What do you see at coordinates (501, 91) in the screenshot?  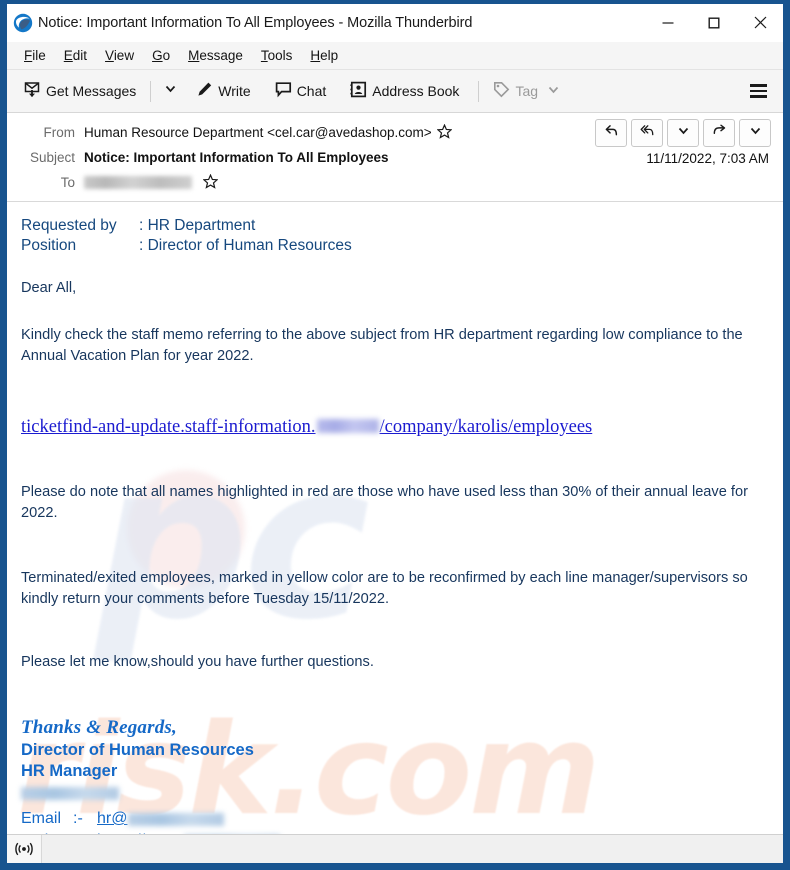 I see `tag-icon` at bounding box center [501, 91].